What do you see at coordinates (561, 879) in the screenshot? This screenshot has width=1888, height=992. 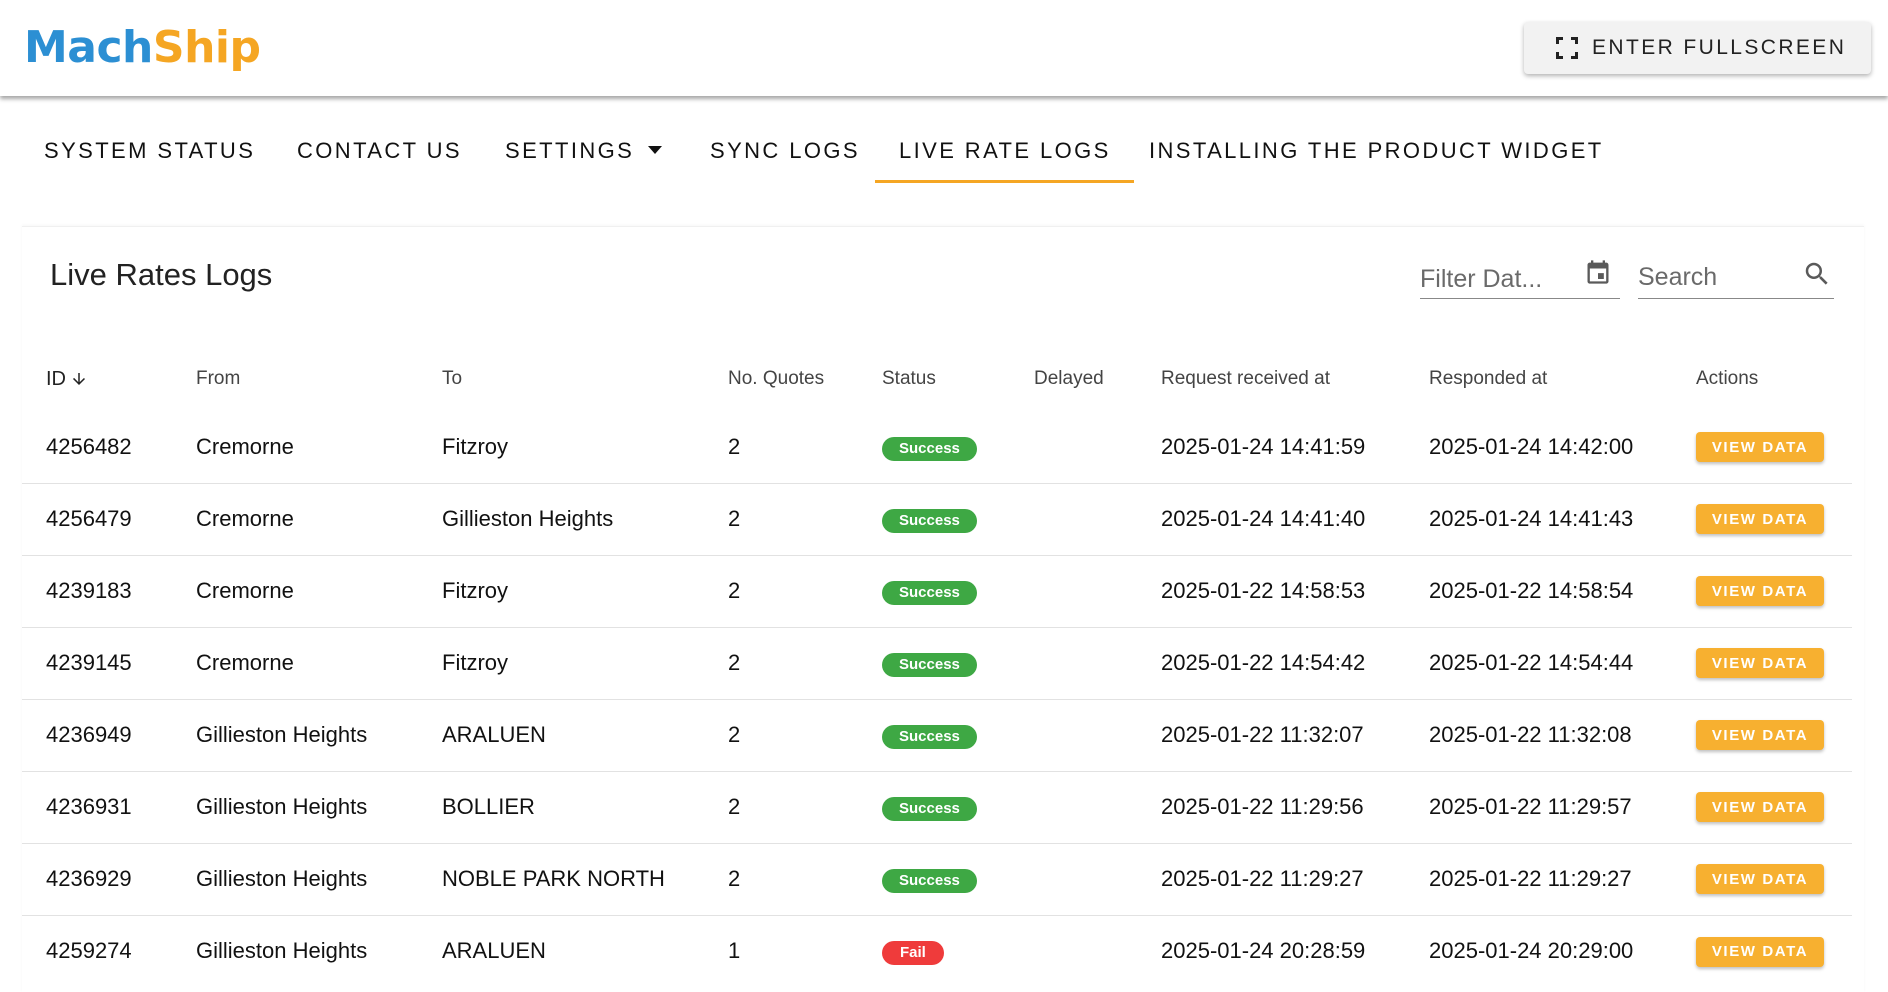 I see `cell-to: NOBLE PARK NORTH` at bounding box center [561, 879].